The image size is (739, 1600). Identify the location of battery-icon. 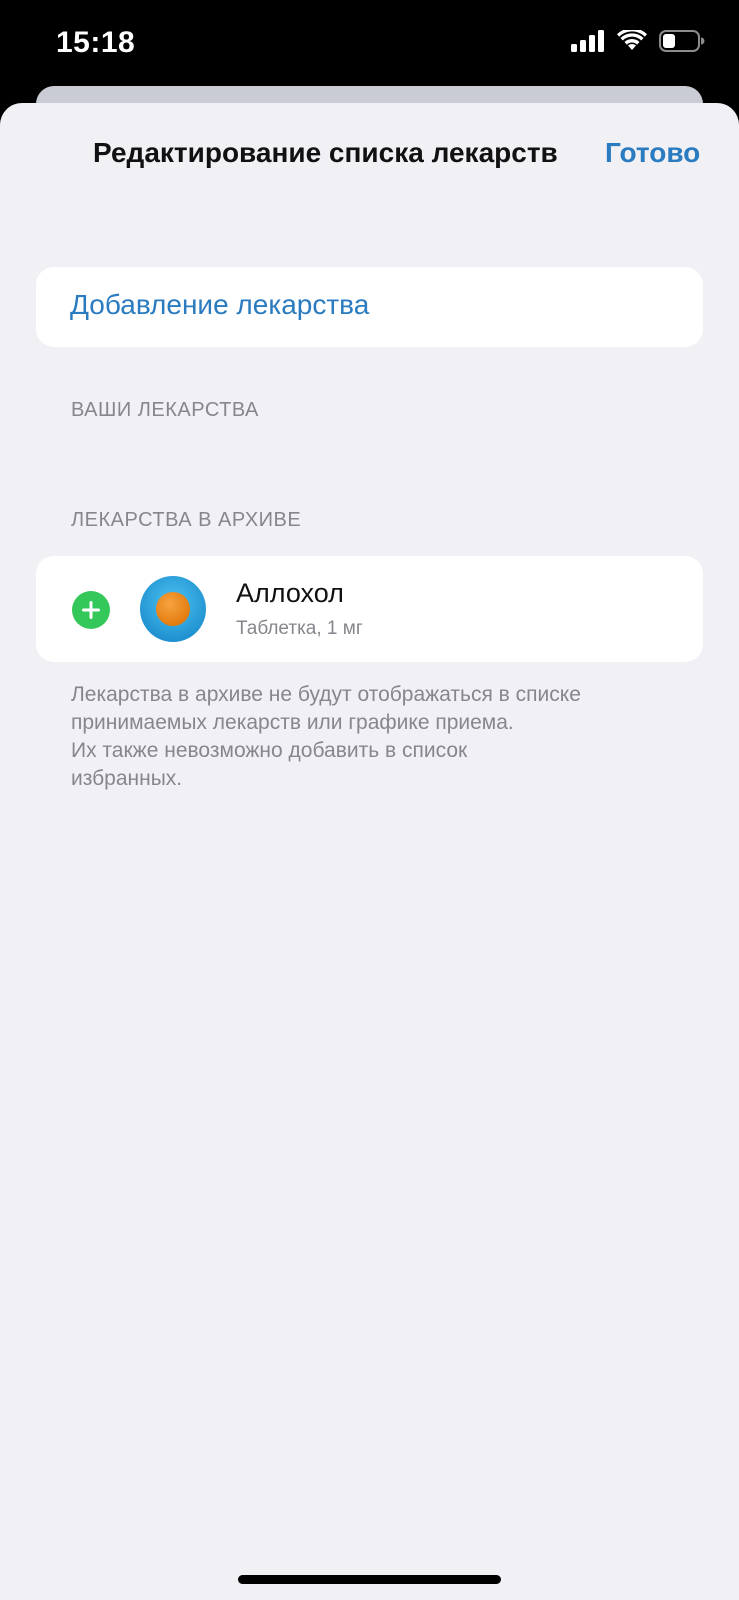
(682, 41).